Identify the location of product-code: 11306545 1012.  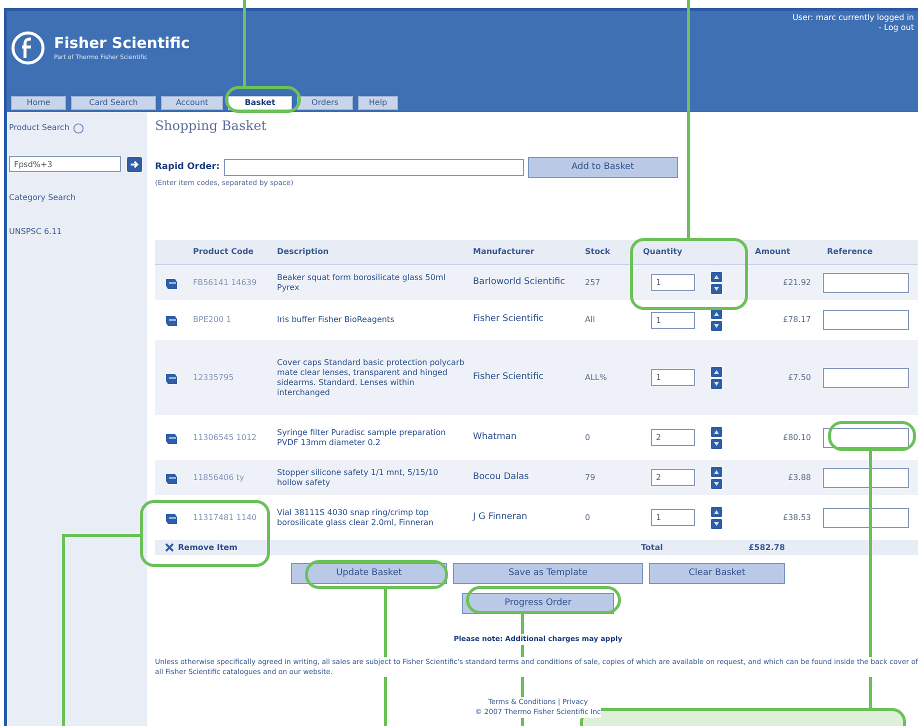
(232, 437).